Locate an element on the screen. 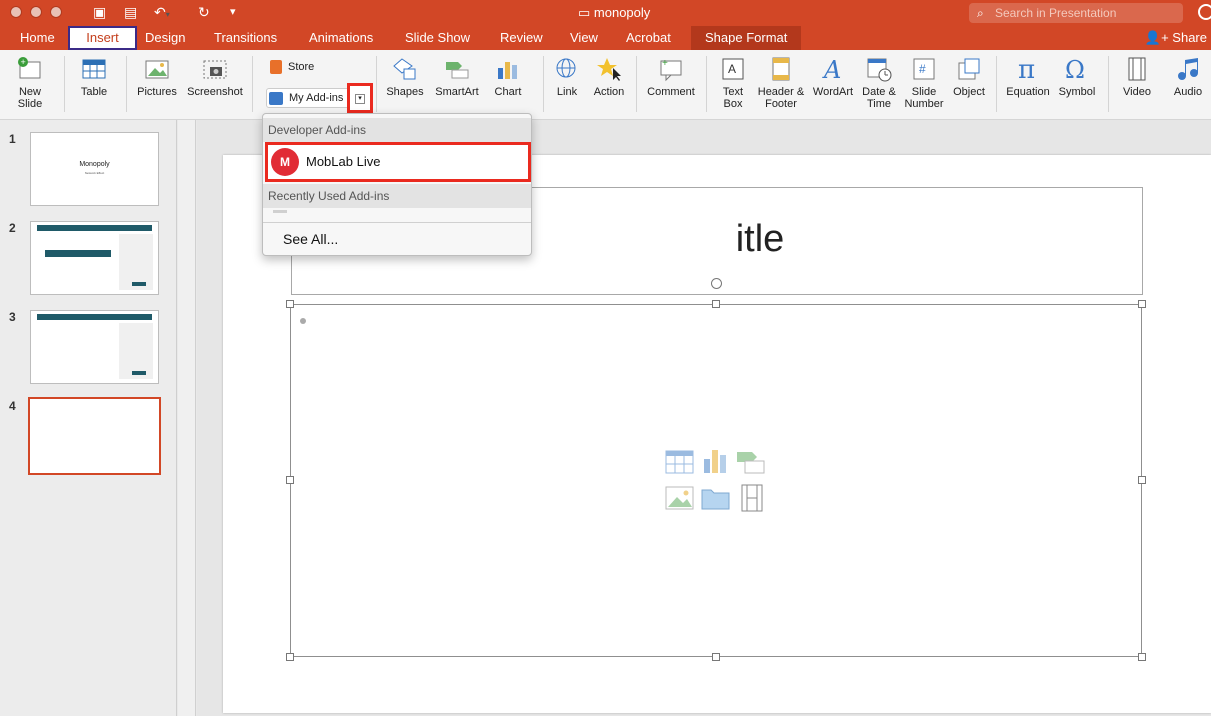 The width and height of the screenshot is (1211, 716). search-icon: ⌕ is located at coordinates (980, 13).